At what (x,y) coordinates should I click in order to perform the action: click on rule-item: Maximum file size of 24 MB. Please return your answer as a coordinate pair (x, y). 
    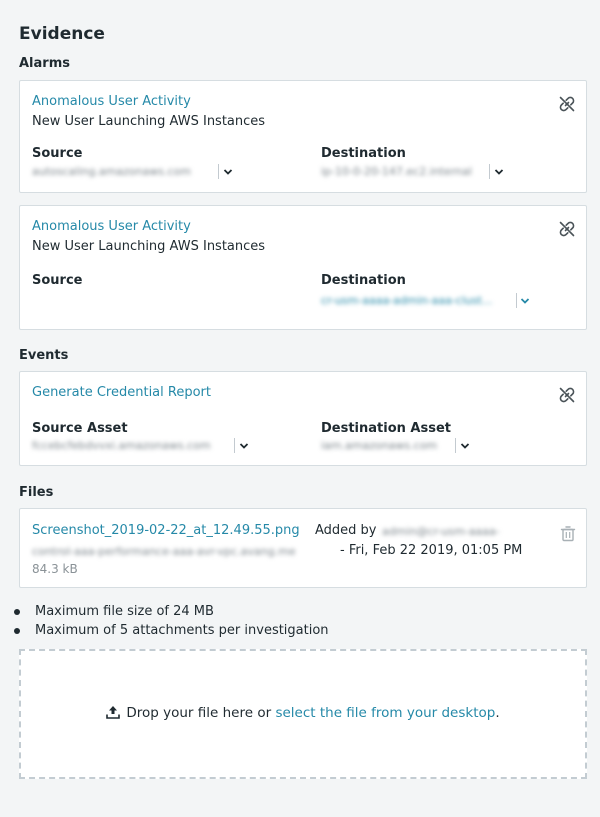
    Looking at the image, I should click on (171, 611).